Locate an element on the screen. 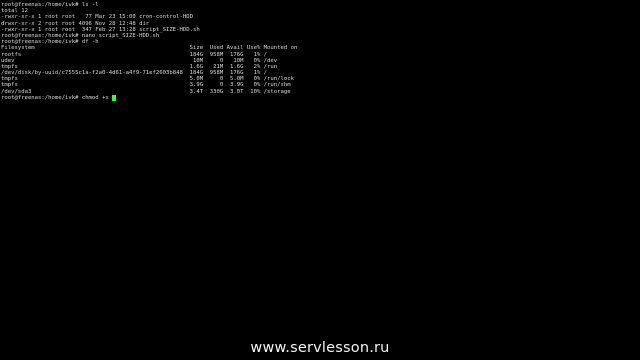 The width and height of the screenshot is (640, 360). command-input-line: root@freenas:/home/ivk# chmod +x is located at coordinates (320, 97).